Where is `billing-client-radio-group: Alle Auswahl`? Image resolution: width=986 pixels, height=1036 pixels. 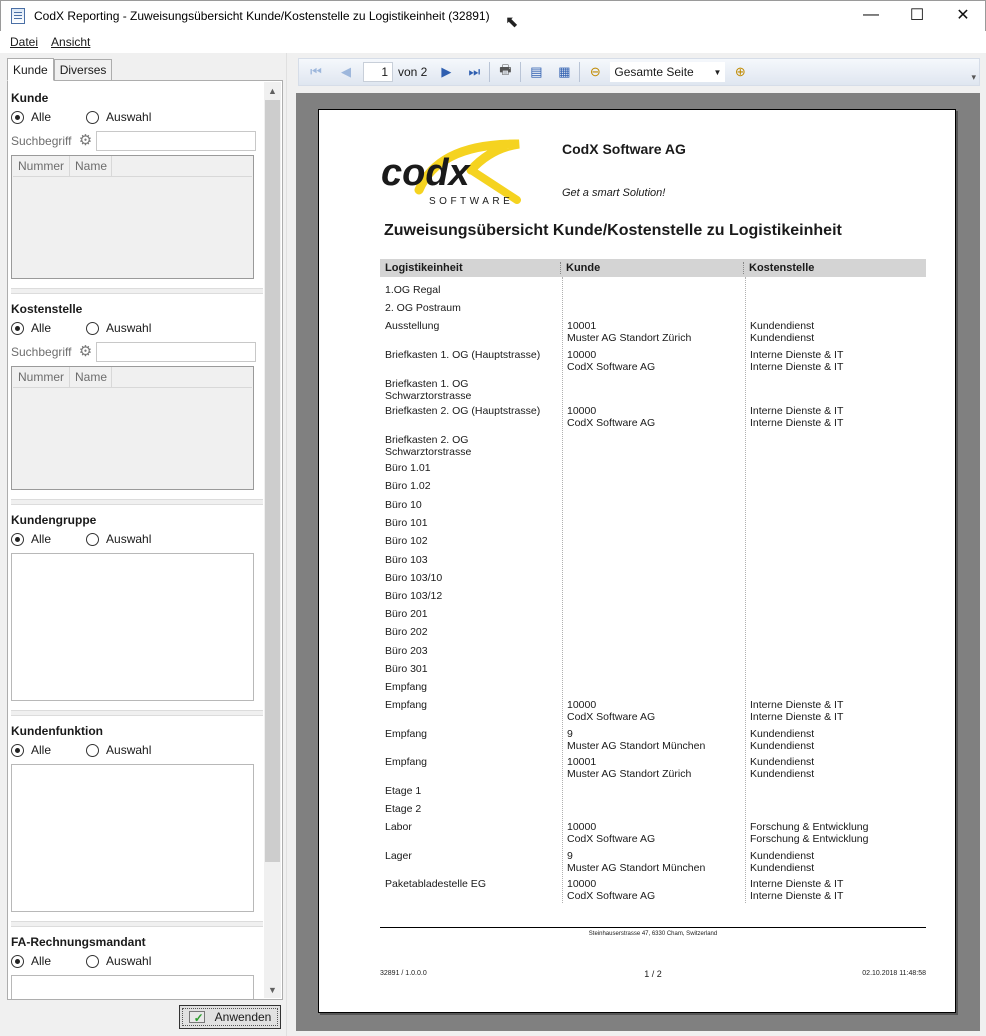
billing-client-radio-group: Alle Auswahl is located at coordinates (81, 961).